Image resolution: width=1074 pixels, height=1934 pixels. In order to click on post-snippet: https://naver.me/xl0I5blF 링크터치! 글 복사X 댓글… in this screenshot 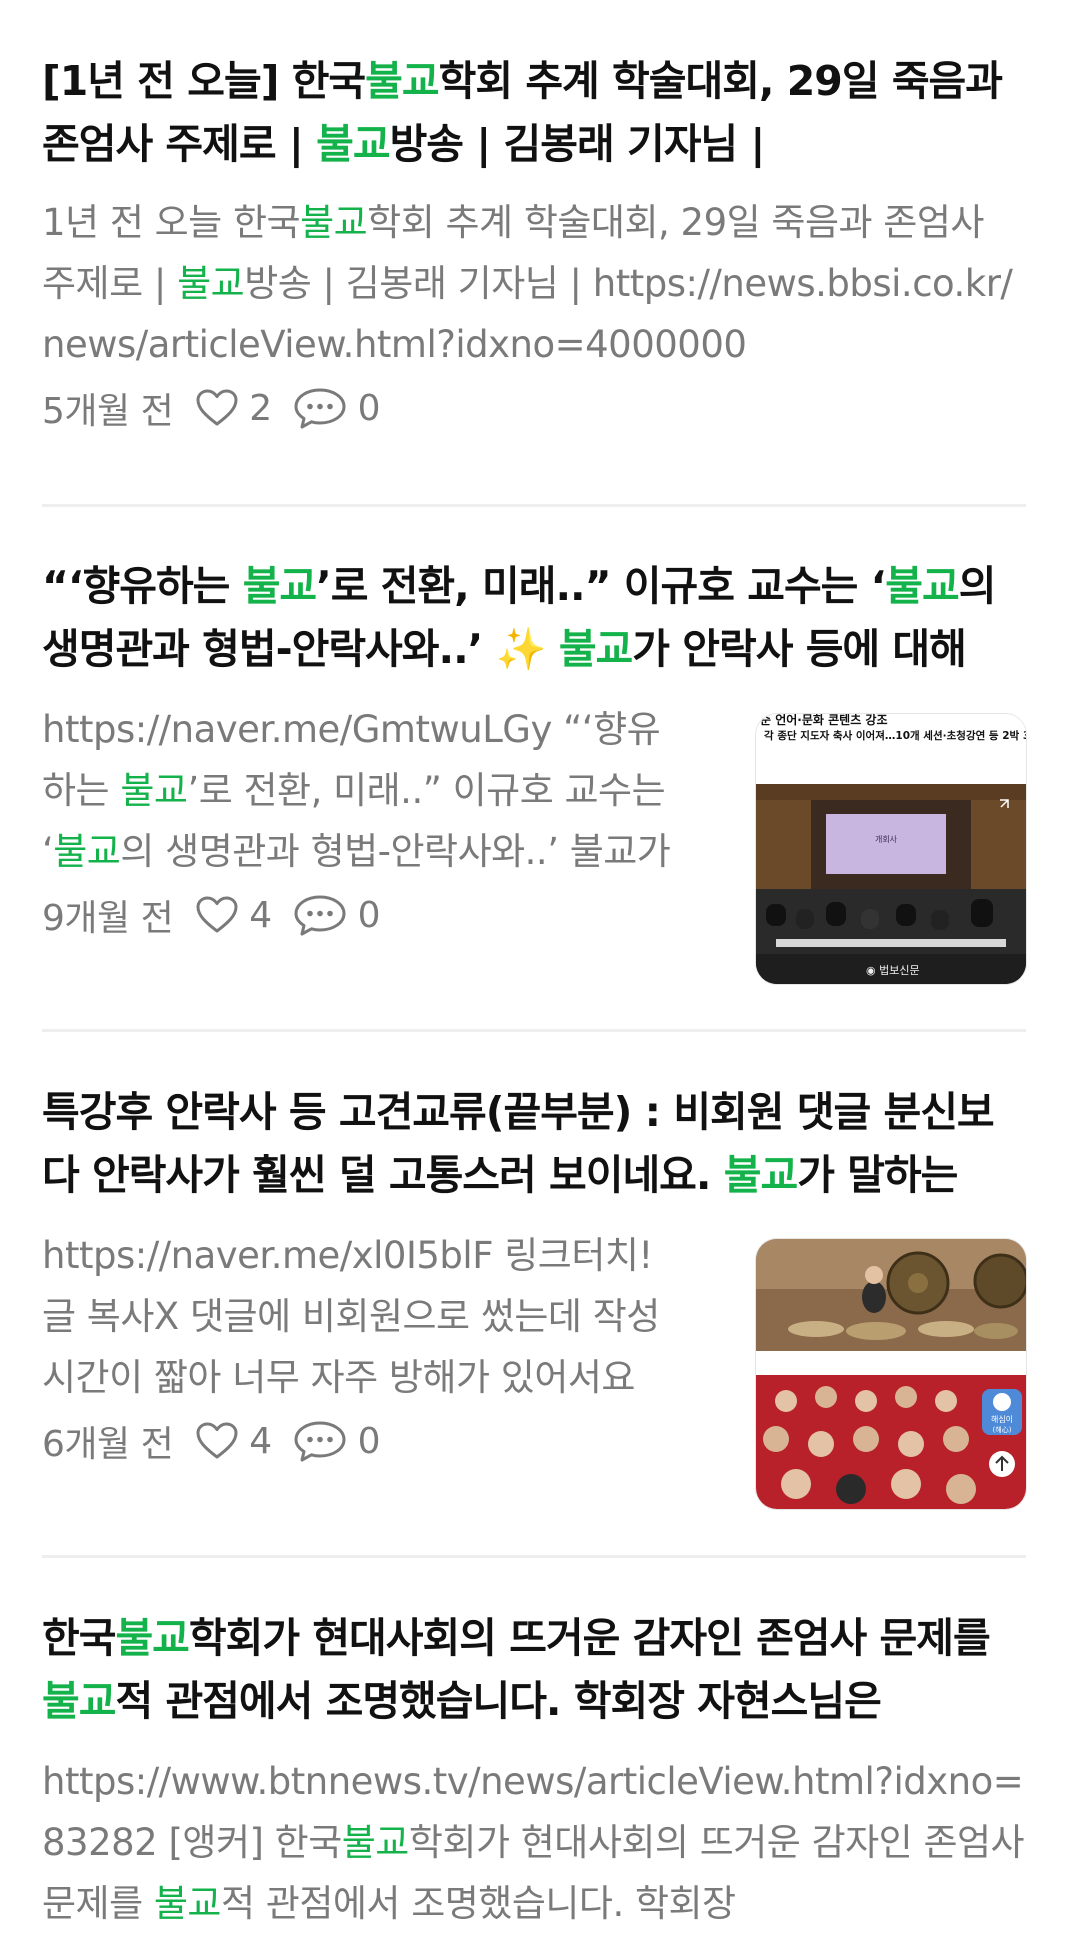, I will do `click(351, 1316)`.